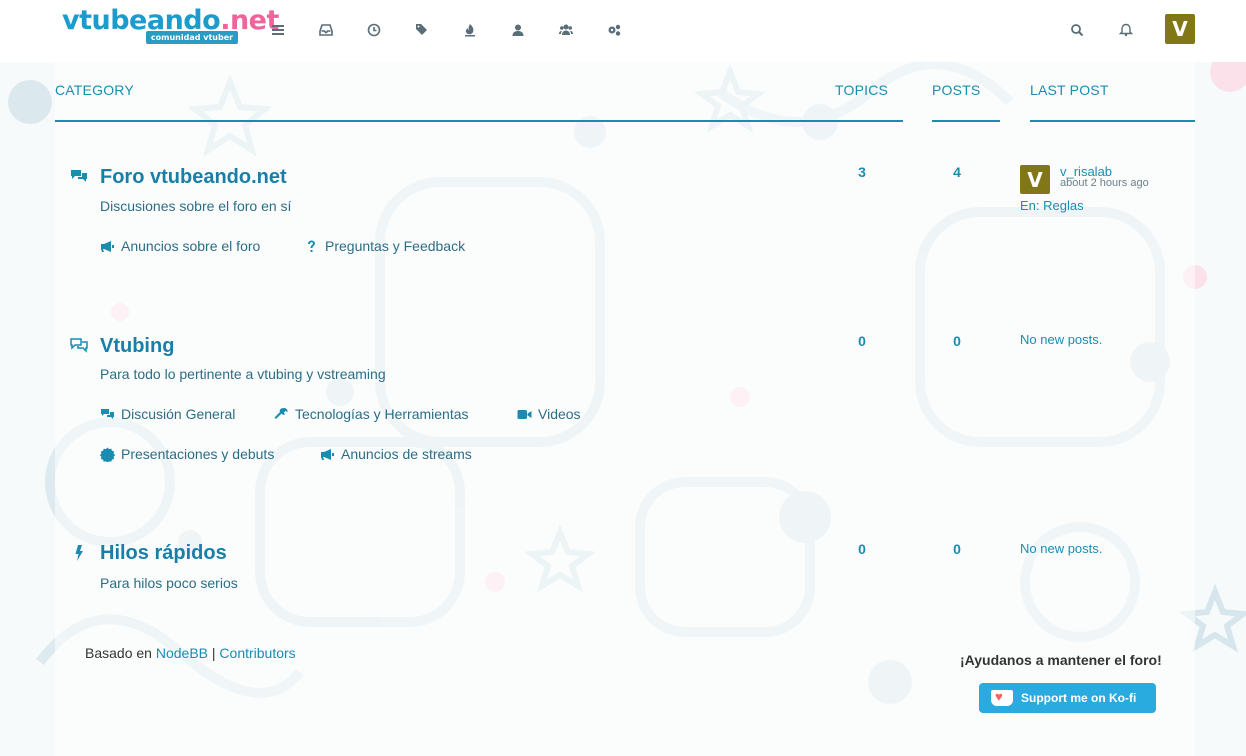 The width and height of the screenshot is (1246, 756). Describe the element at coordinates (1061, 660) in the screenshot. I see `support-title: ¡Ayudanos a mantener el foro!` at that location.